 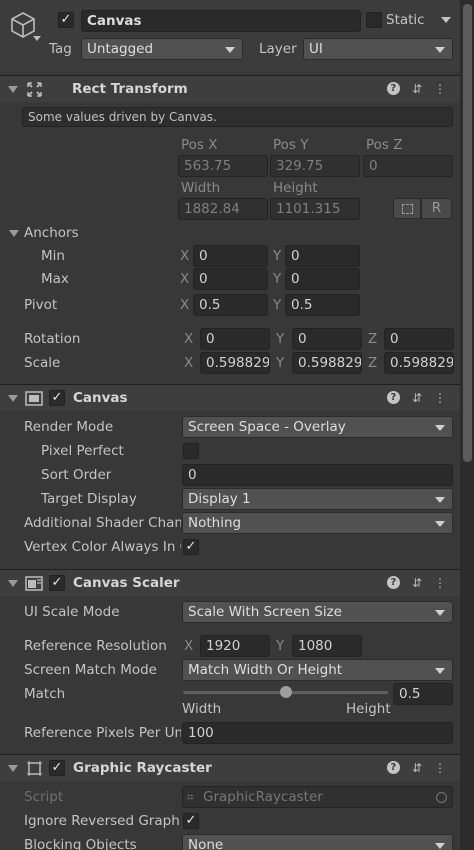 I want to click on scale-x-field: 0.598829, so click(x=235, y=363).